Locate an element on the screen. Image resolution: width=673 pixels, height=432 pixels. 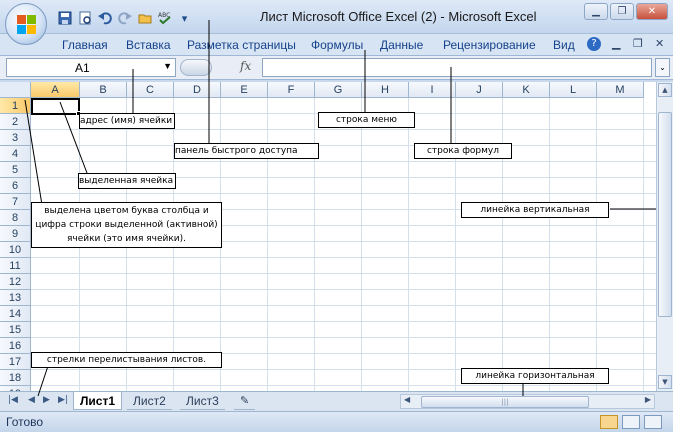
scroll-right-icon: ▶ is located at coordinates (648, 399).